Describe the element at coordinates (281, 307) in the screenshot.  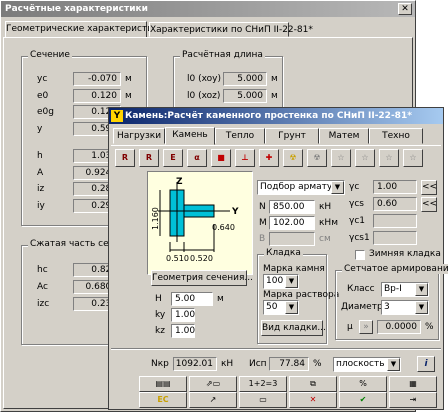
I see `mortar-grade-select: 50 ▼` at that location.